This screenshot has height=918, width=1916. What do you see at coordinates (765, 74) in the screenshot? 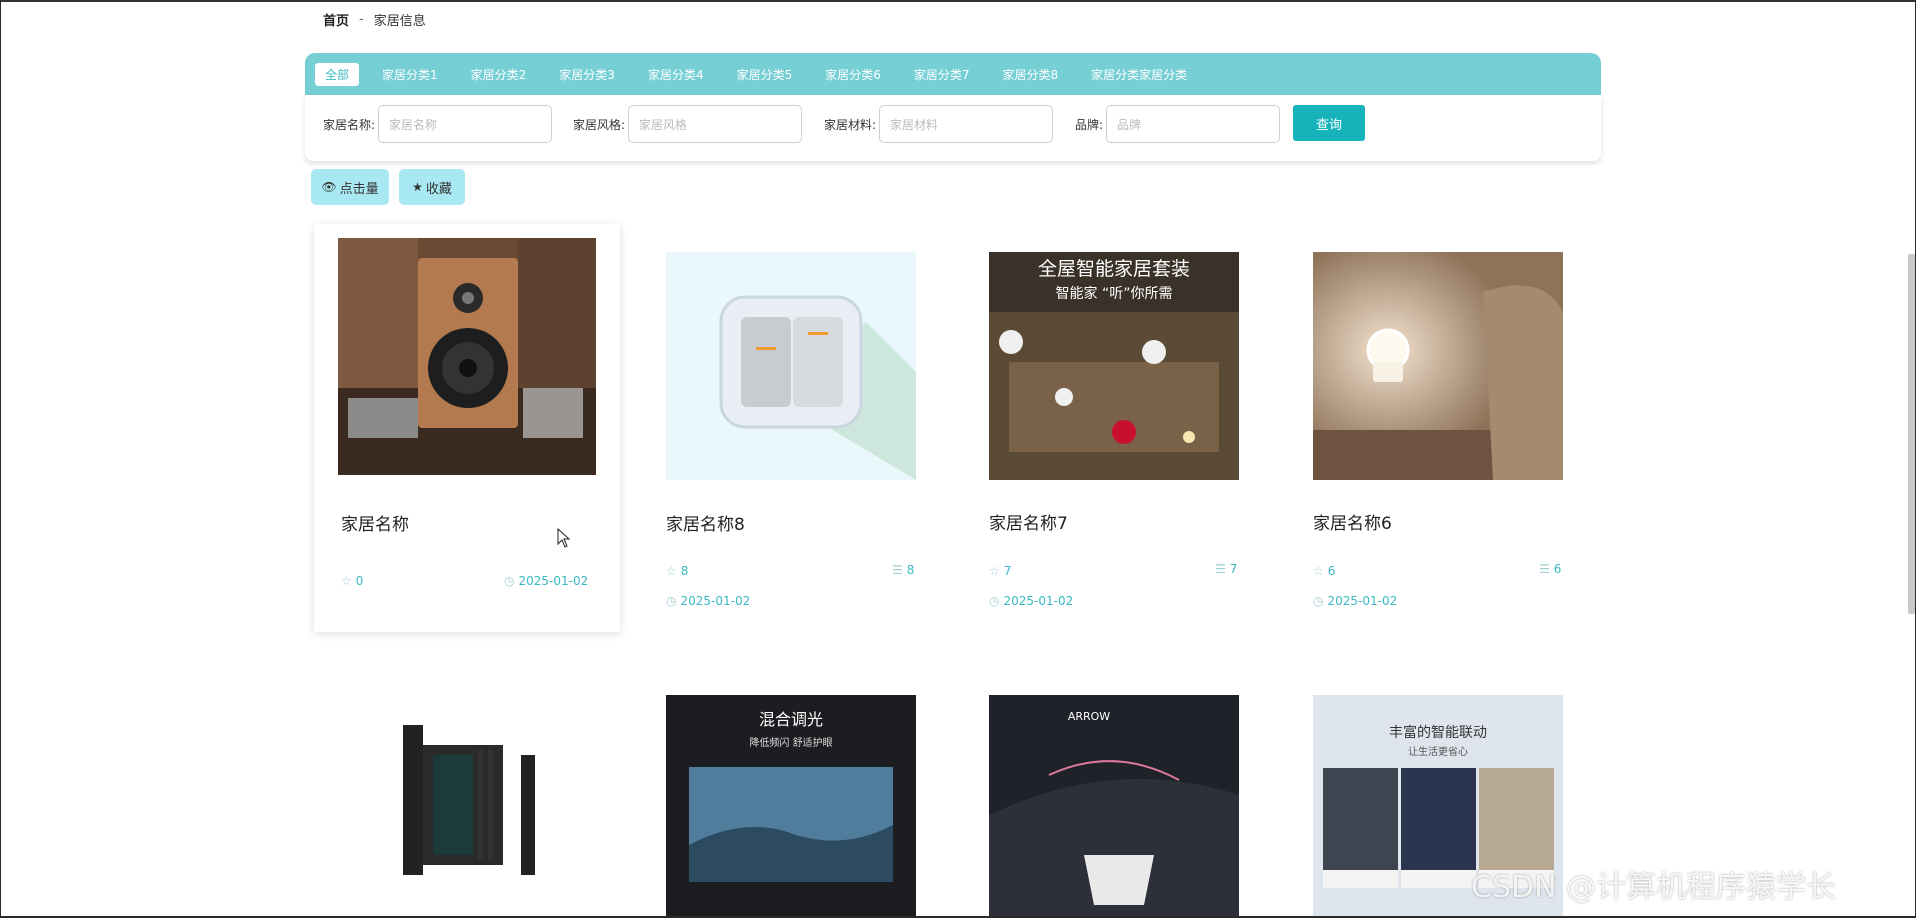
I see `category-tab-5: 家居分类5` at bounding box center [765, 74].